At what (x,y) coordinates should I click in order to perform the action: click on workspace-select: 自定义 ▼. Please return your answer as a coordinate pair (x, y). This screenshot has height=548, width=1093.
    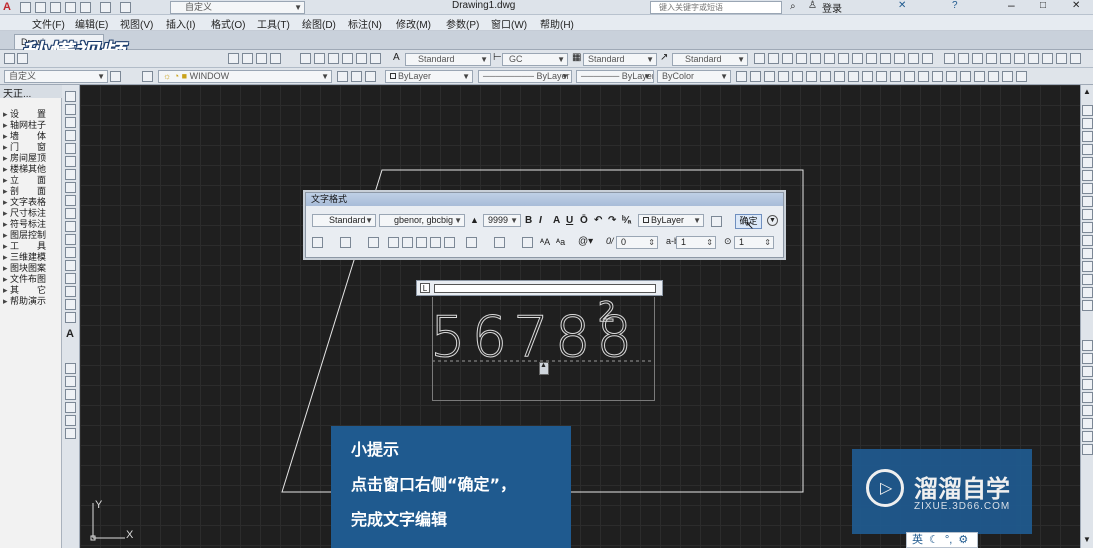
    Looking at the image, I should click on (237, 7).